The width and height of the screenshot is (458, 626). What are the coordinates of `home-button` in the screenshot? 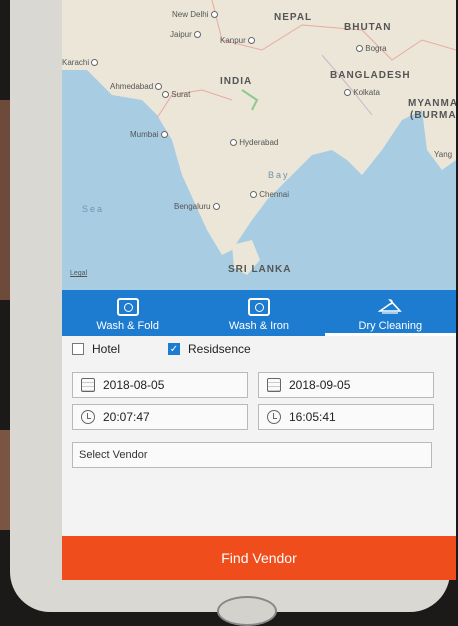 It's located at (247, 611).